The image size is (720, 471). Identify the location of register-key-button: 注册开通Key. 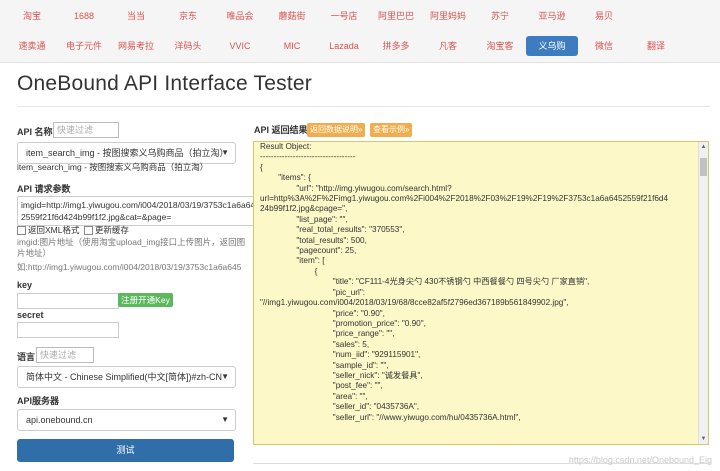
(145, 300).